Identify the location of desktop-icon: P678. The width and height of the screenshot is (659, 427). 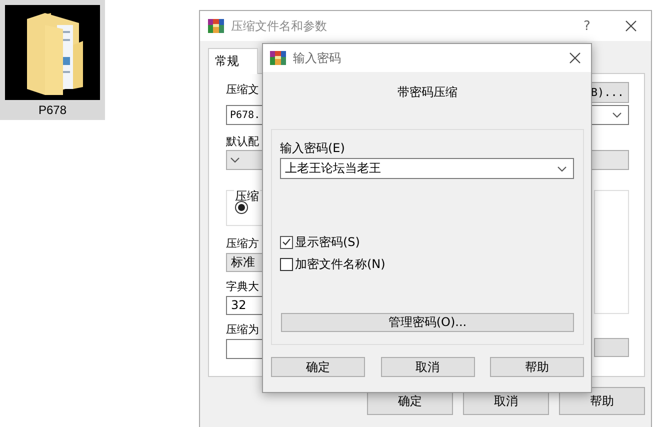
(52, 60).